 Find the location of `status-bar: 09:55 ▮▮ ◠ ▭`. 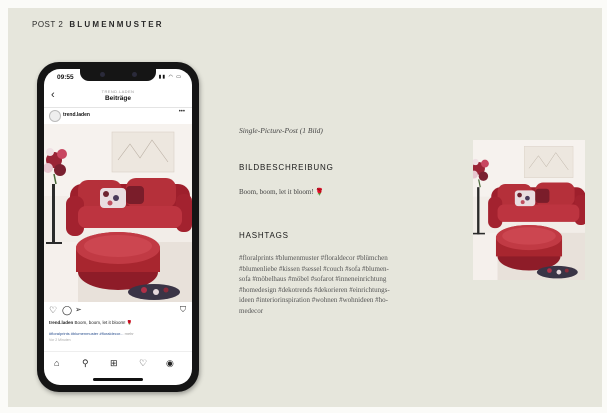

status-bar: 09:55 ▮▮ ◠ ▭ is located at coordinates (118, 77).